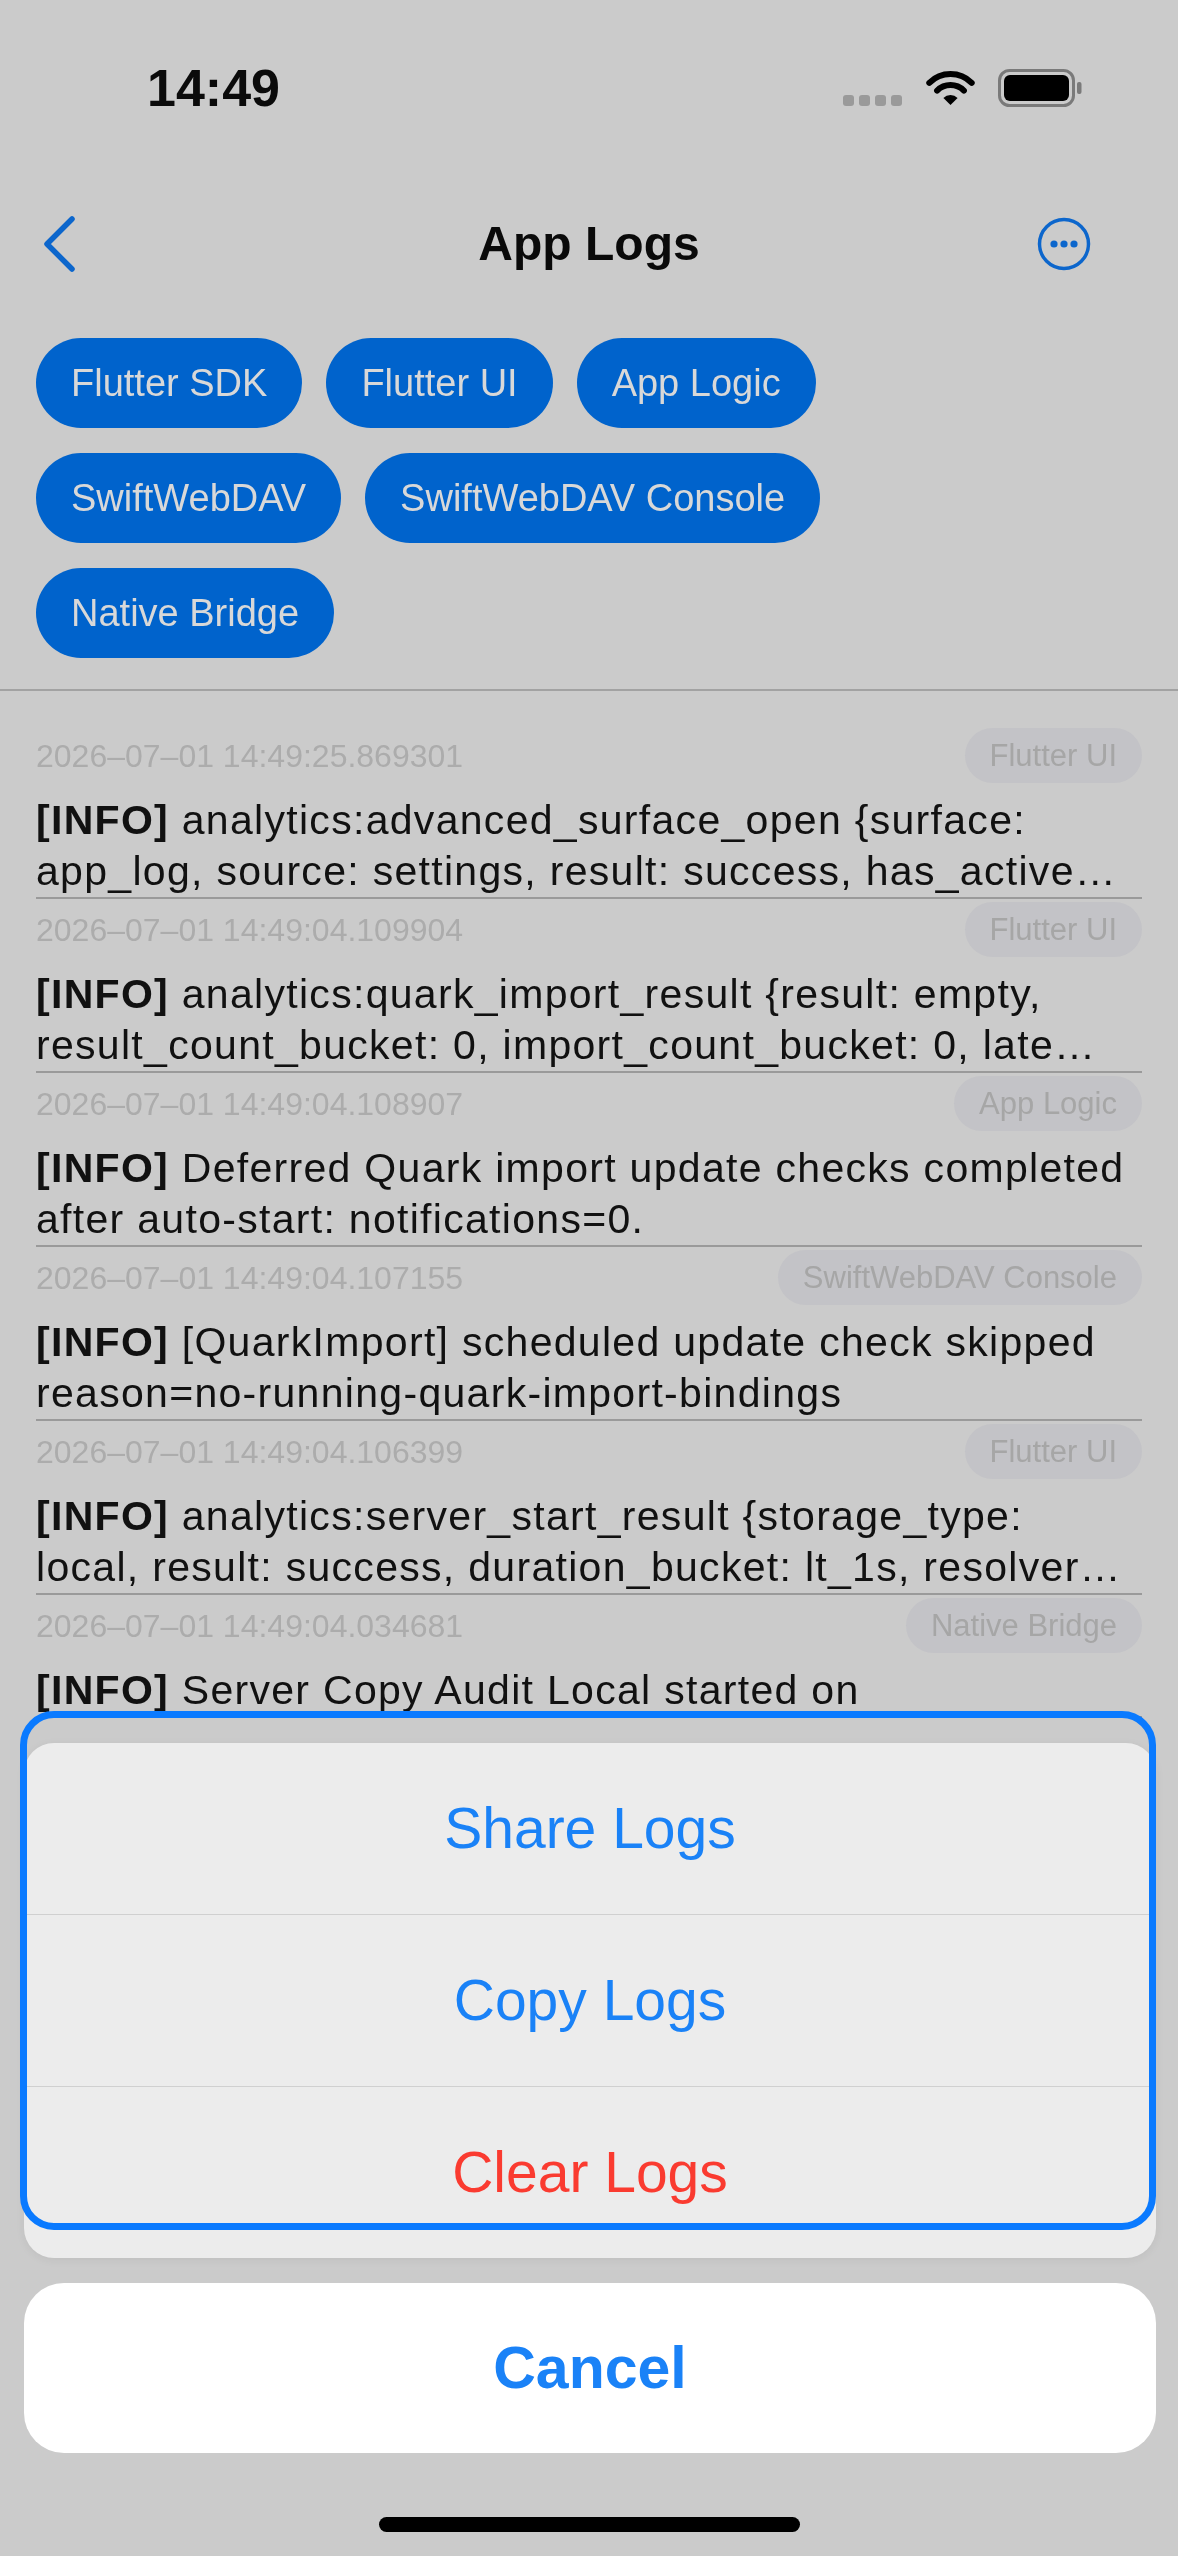 This screenshot has height=2556, width=1178. What do you see at coordinates (950, 88) in the screenshot?
I see `wifi-icon` at bounding box center [950, 88].